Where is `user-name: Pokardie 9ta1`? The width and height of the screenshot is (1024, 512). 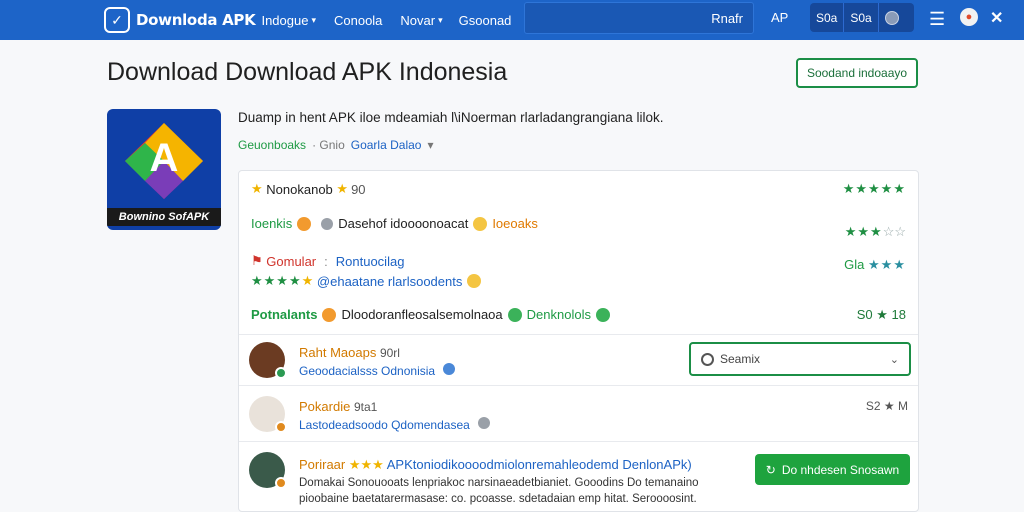
user-name: Pokardie 9ta1 is located at coordinates (338, 406).